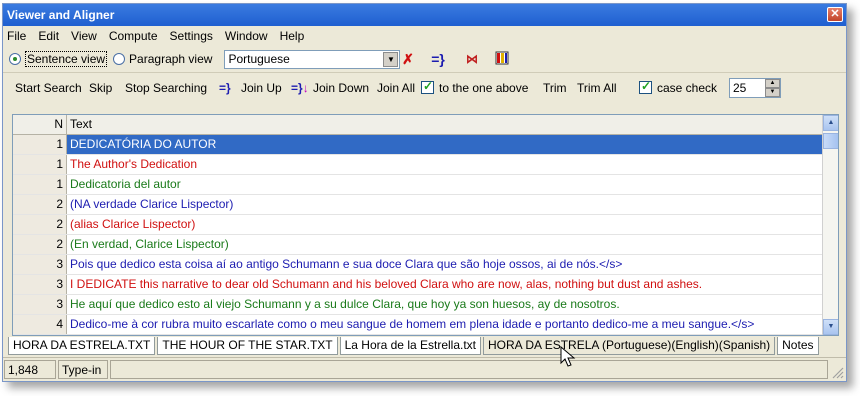  Describe the element at coordinates (830, 225) in the screenshot. I see `vertical-scrollbar: ▲ ▼` at that location.